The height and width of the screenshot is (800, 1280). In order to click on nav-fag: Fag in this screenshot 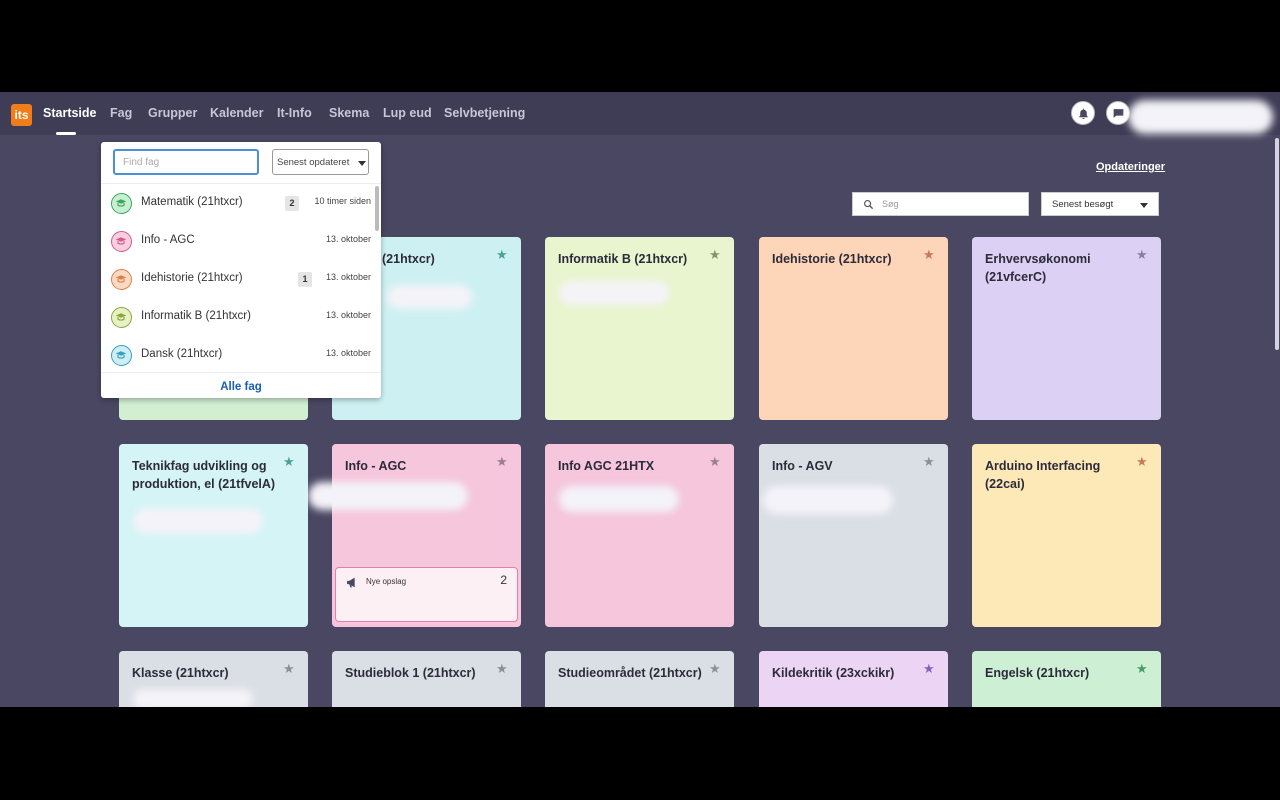, I will do `click(121, 113)`.